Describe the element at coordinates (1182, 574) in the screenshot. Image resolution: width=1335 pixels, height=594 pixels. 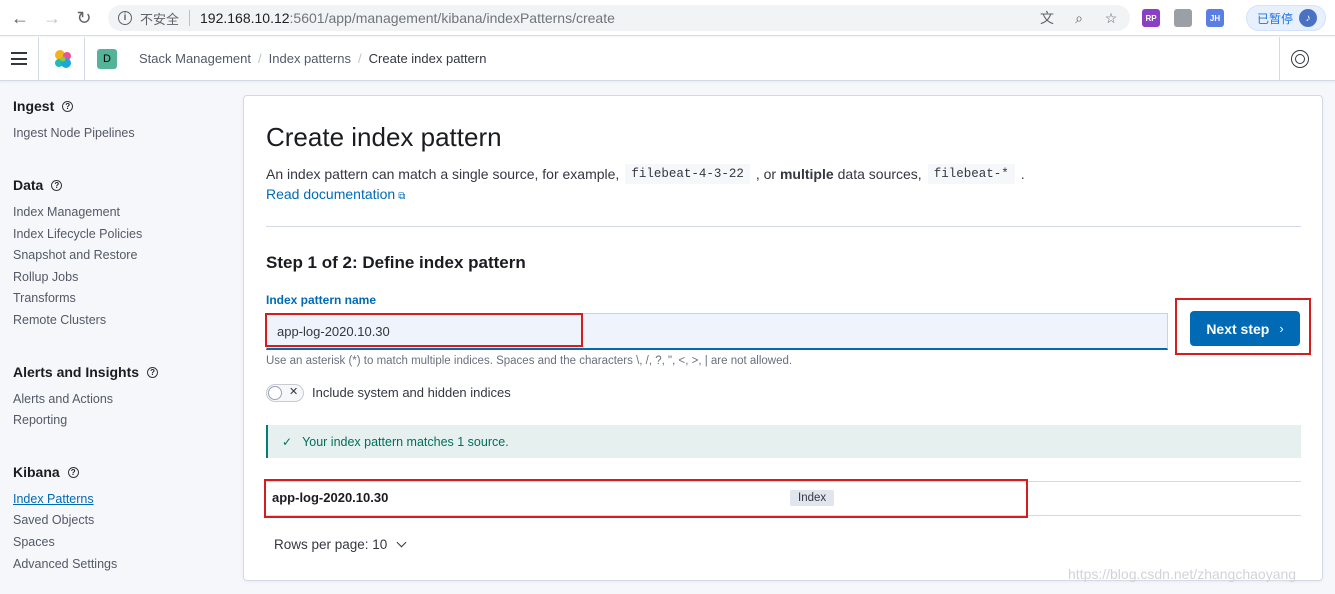
I see `watermark: https://blog.csdn.net/zhangchaoyang` at that location.